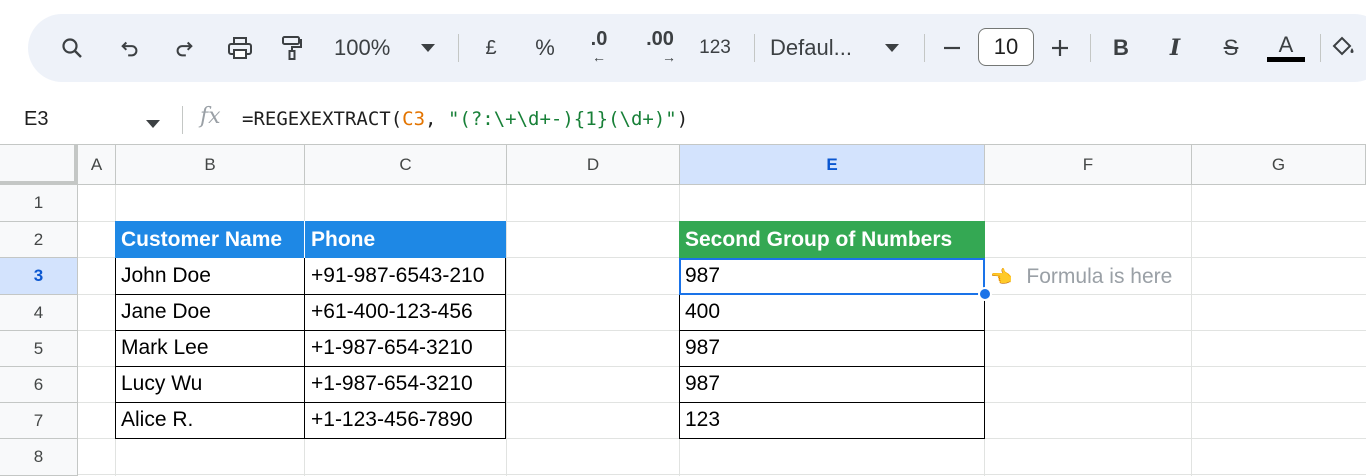 This screenshot has width=1366, height=476. I want to click on arrow-right-icon: →, so click(669, 57).